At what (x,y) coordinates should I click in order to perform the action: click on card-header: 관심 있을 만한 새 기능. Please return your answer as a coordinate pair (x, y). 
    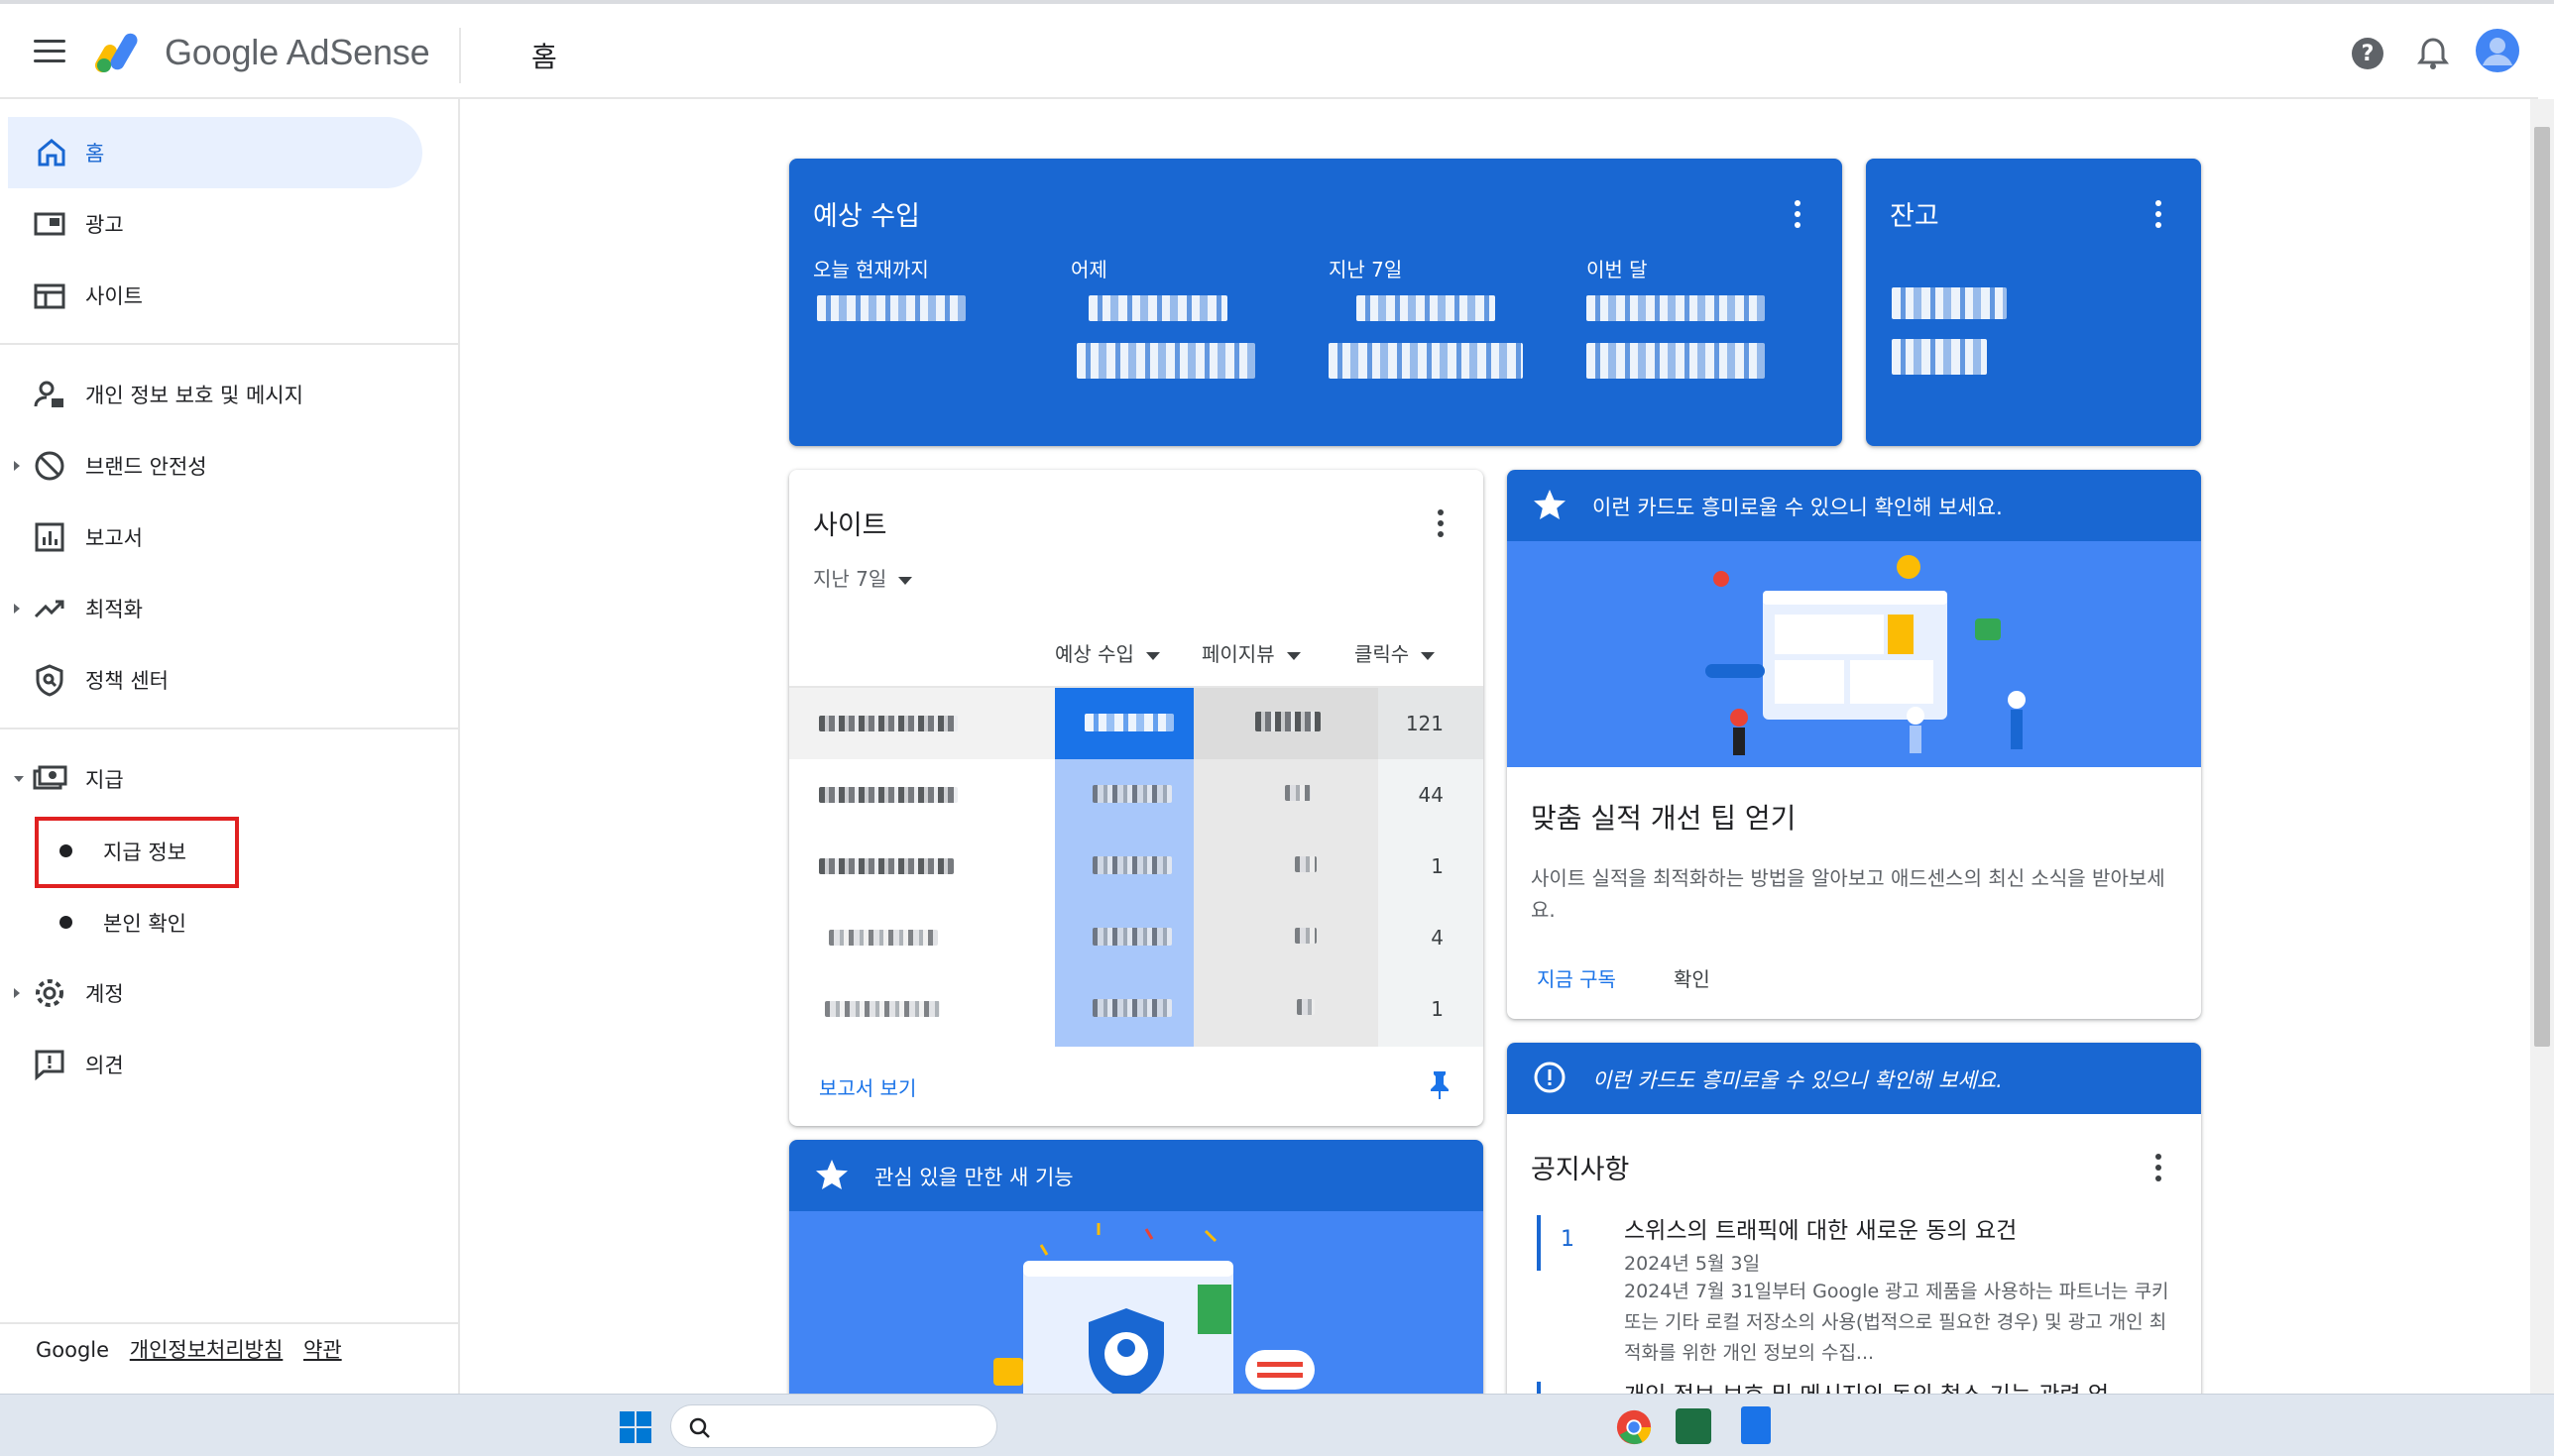
    Looking at the image, I should click on (1136, 1175).